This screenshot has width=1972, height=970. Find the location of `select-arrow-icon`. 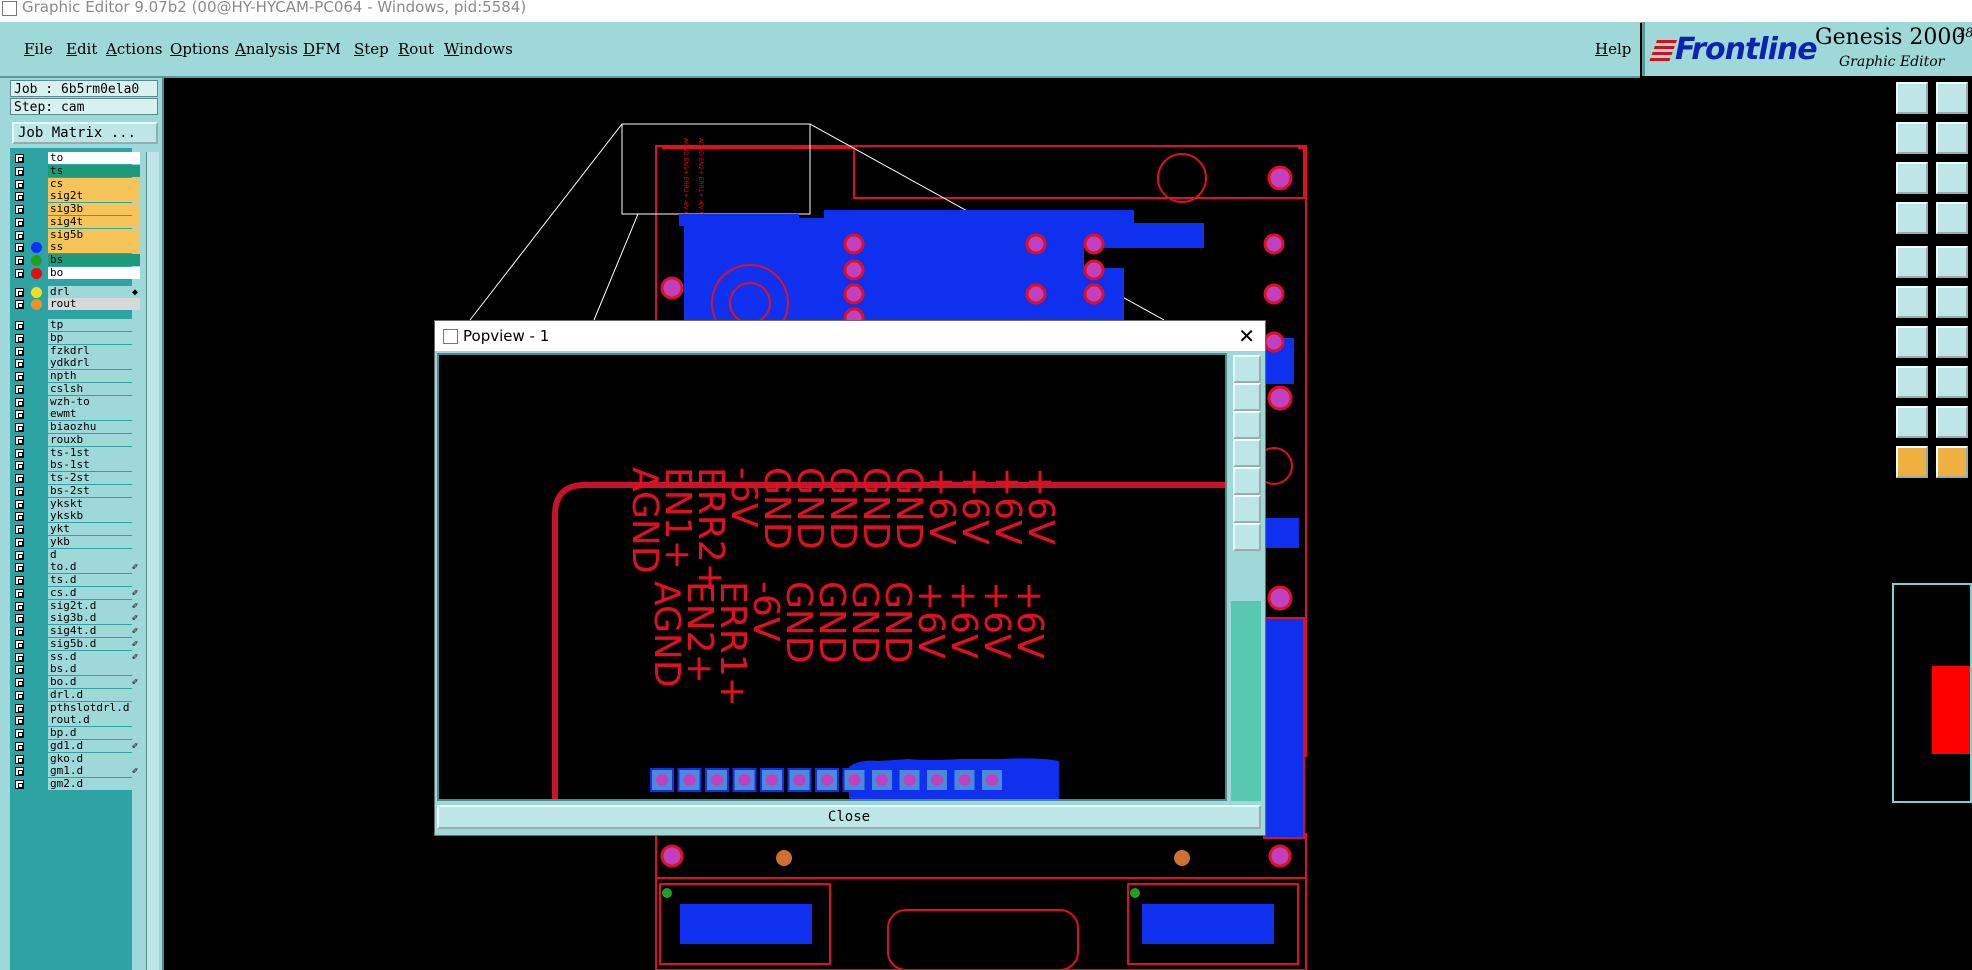

select-arrow-icon is located at coordinates (1912, 462).